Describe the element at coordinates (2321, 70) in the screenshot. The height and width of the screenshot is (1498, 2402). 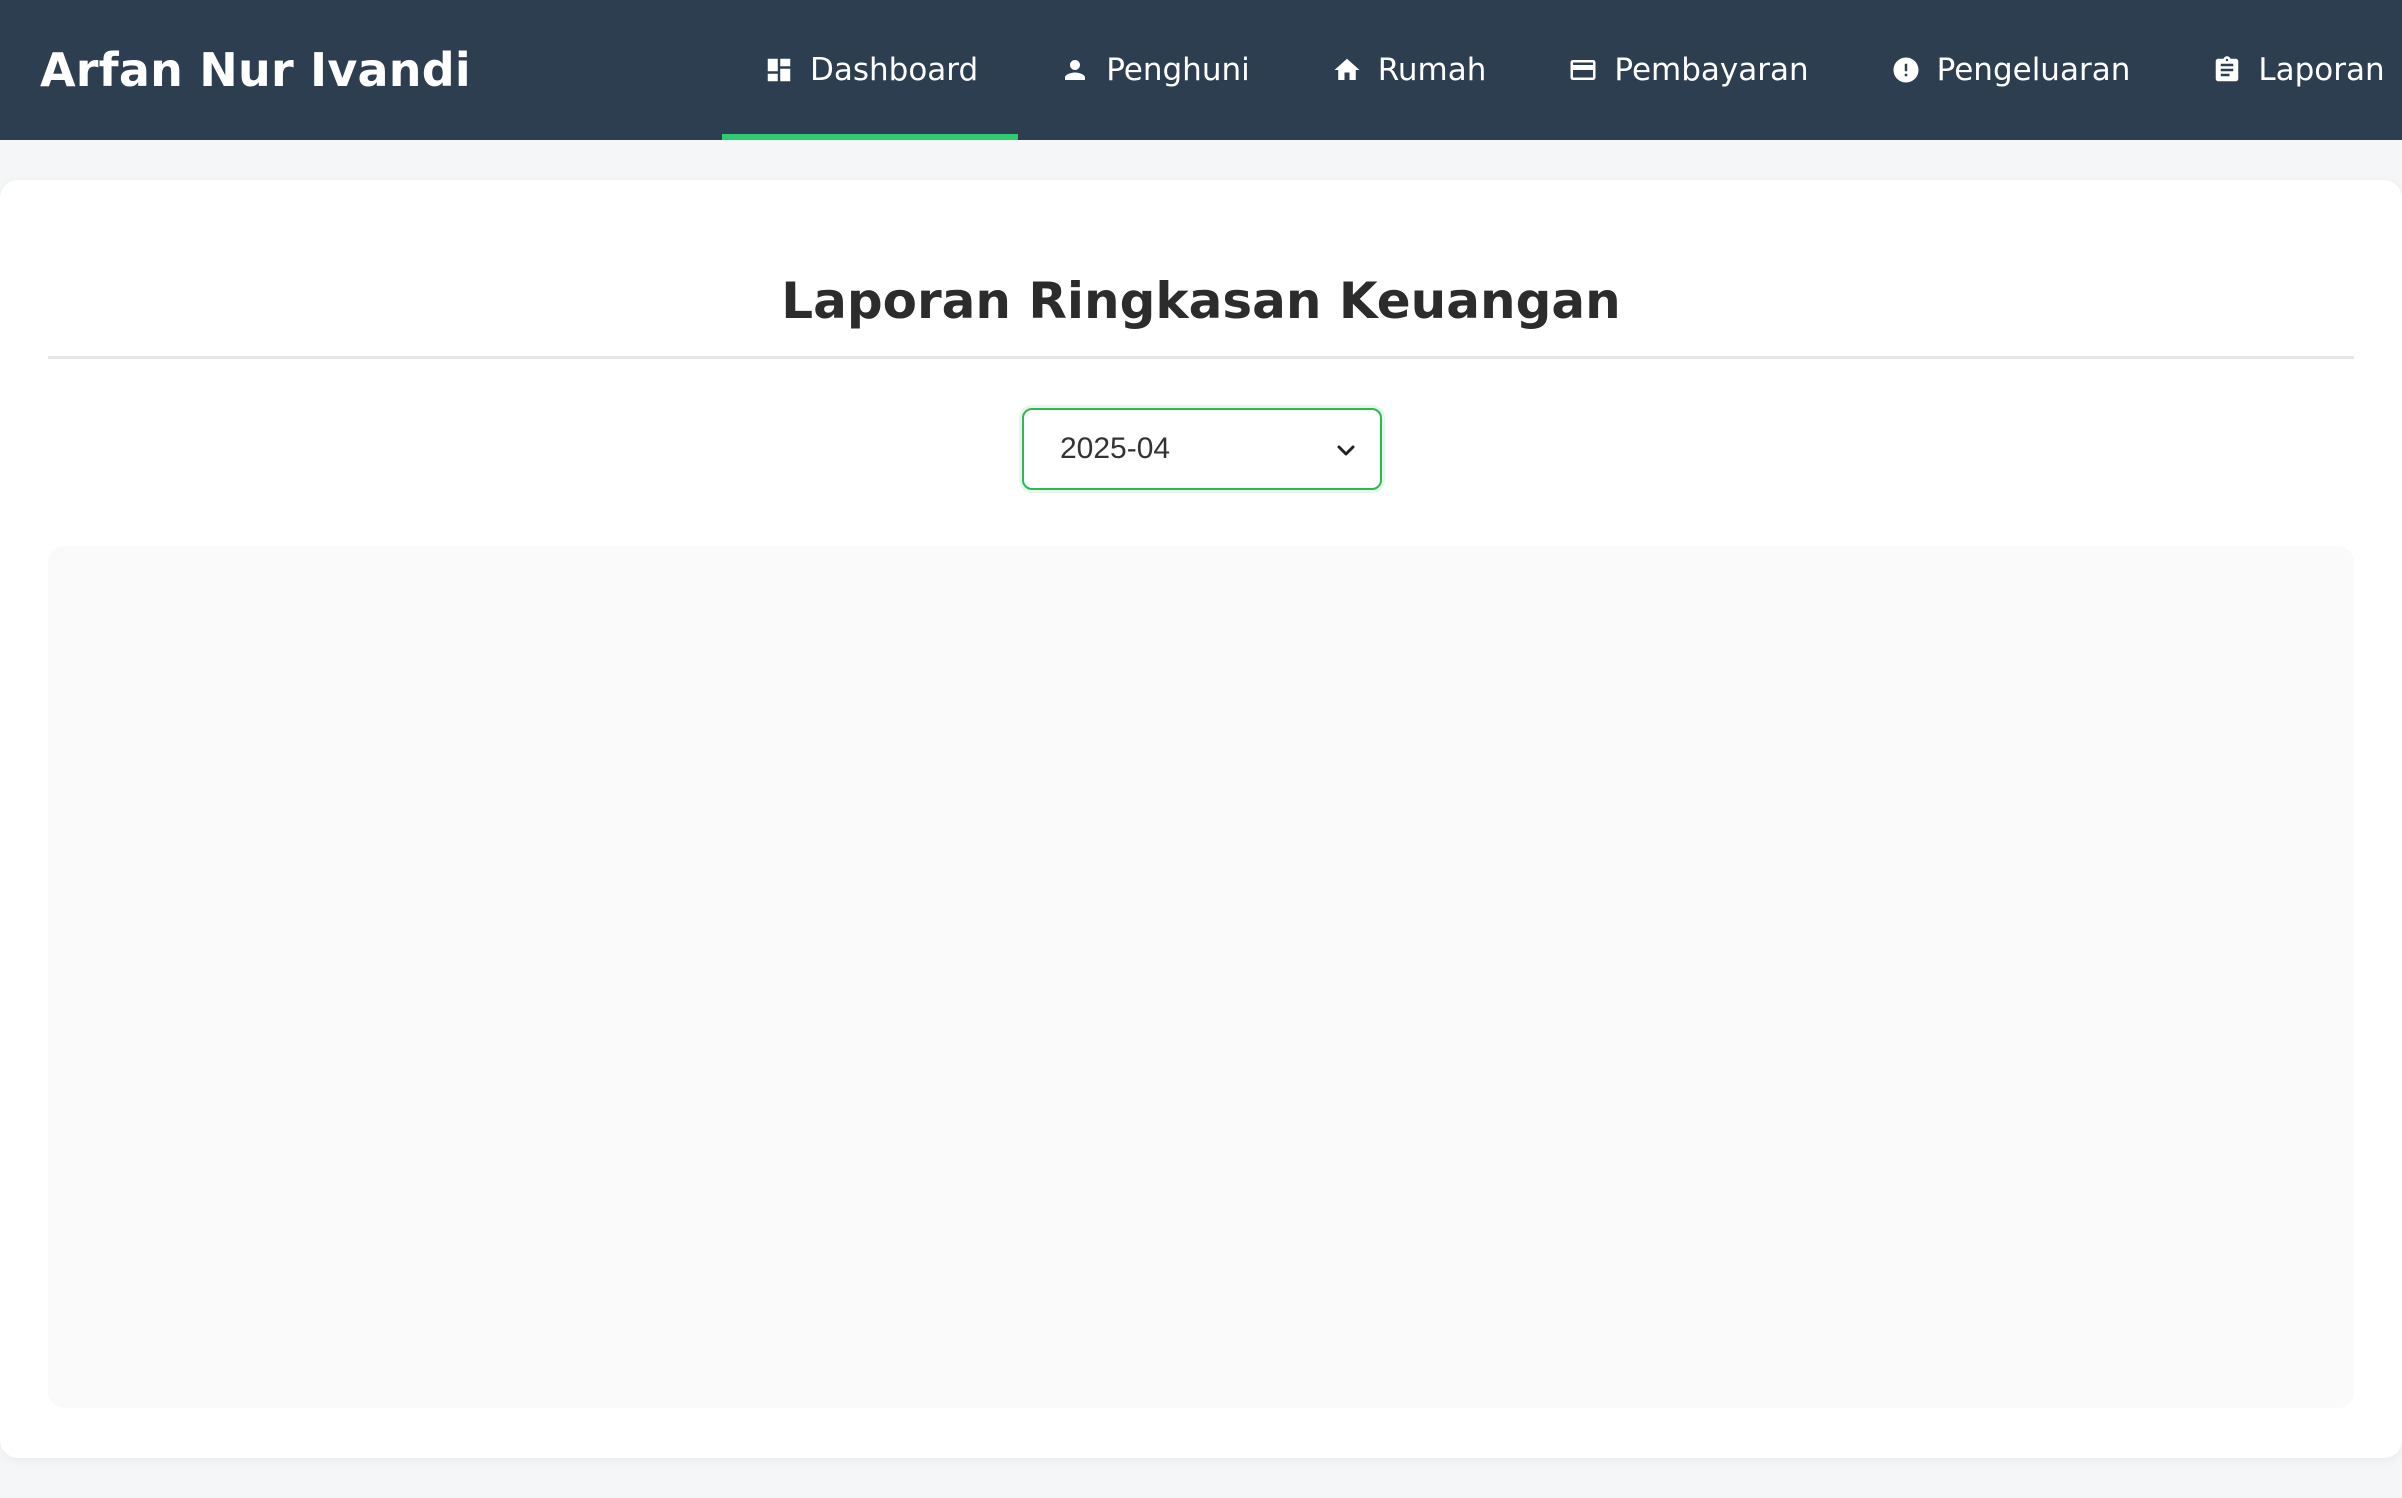
I see `nav-item-label: Laporan` at that location.